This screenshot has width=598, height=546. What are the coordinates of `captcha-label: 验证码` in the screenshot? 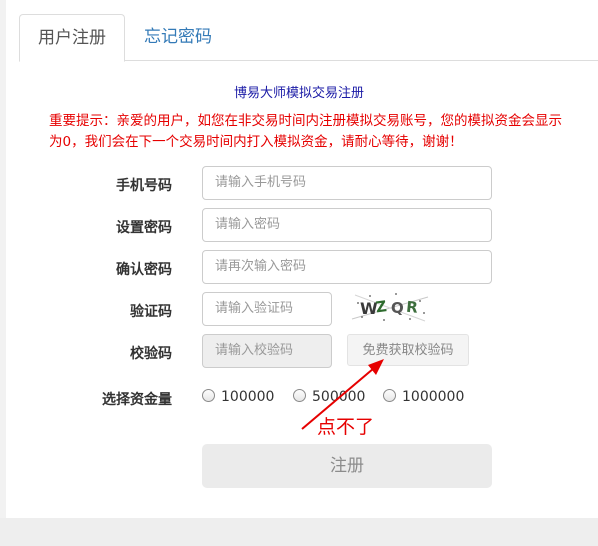 It's located at (151, 312).